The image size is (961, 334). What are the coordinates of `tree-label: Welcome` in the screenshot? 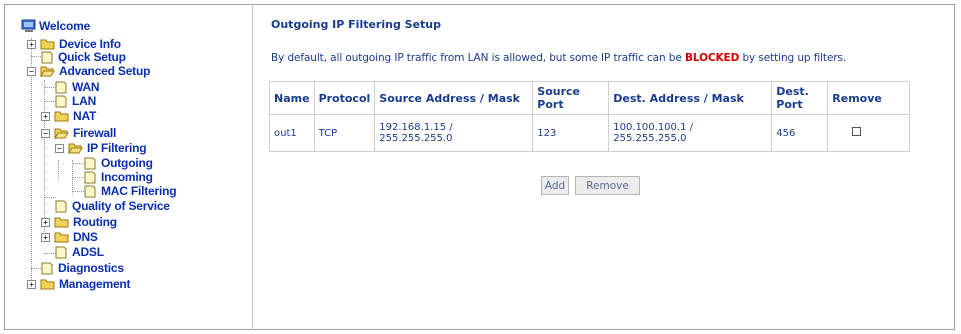 It's located at (65, 26).